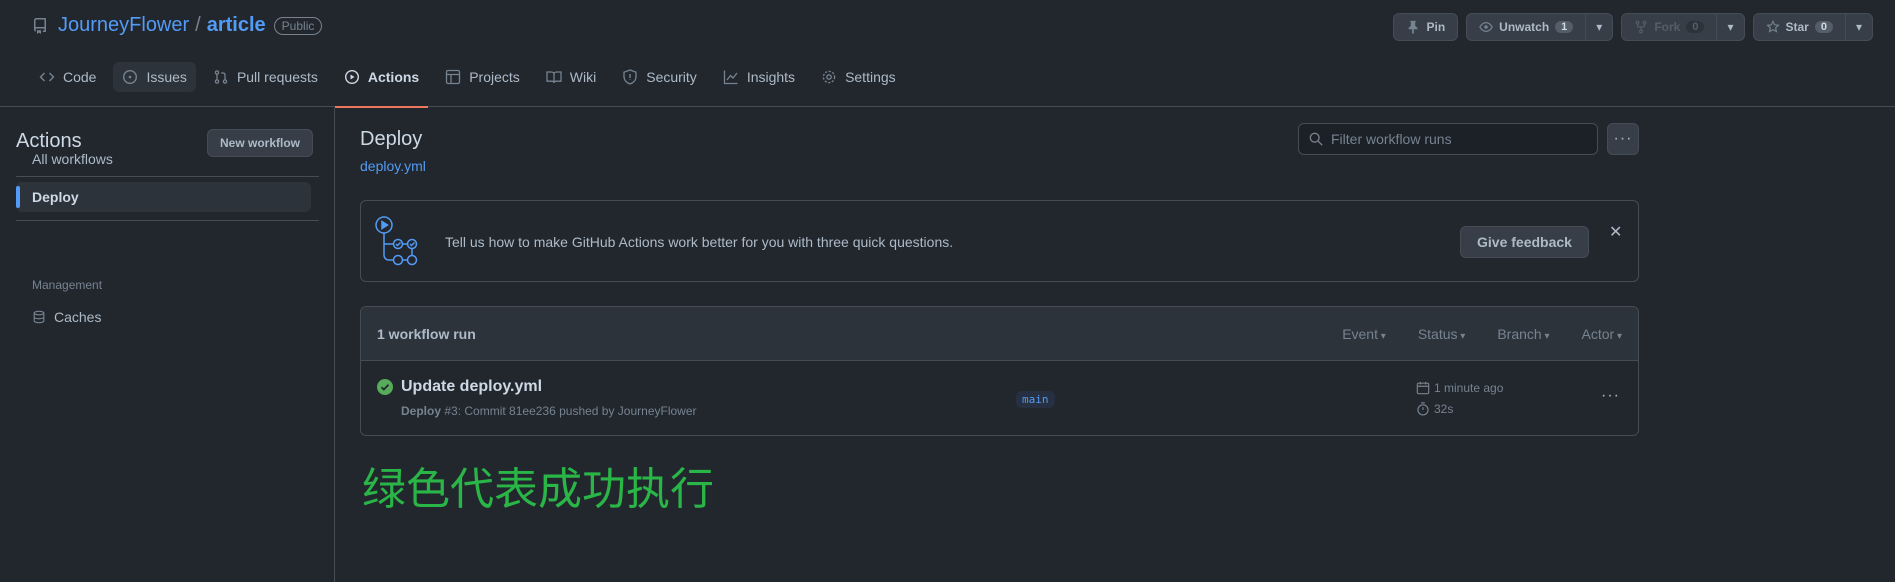 The height and width of the screenshot is (582, 1895). Describe the element at coordinates (393, 77) in the screenshot. I see `tab-label: Actions` at that location.